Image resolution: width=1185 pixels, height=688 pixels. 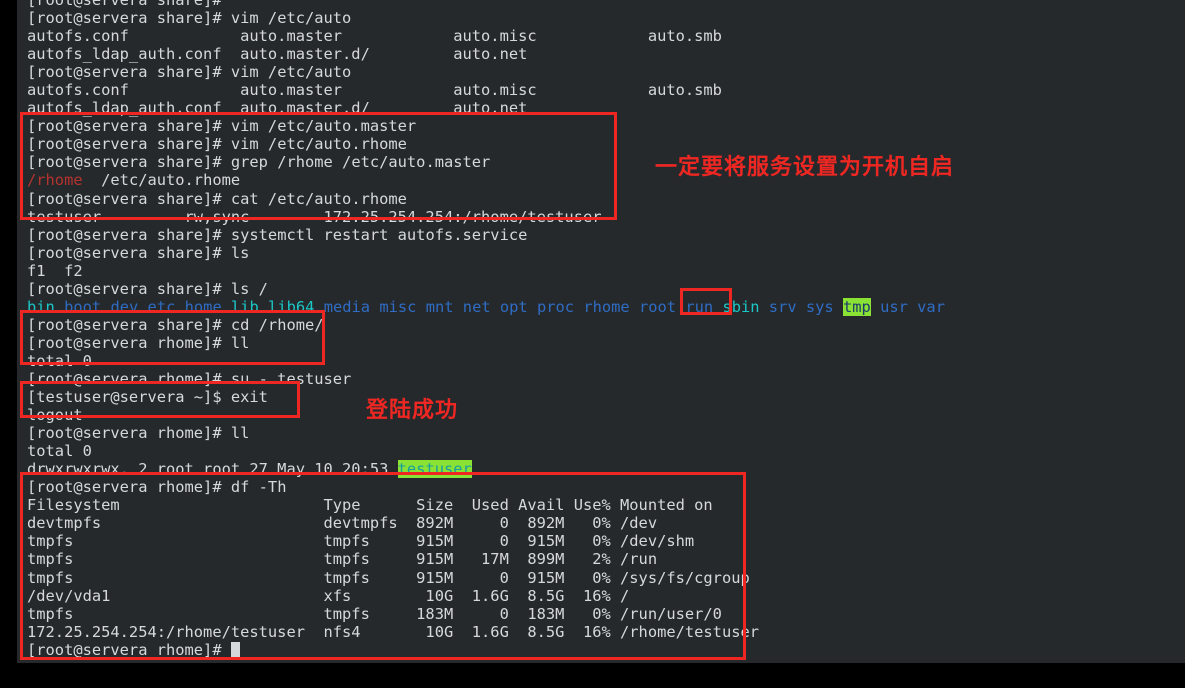 What do you see at coordinates (486, 415) in the screenshot?
I see `terminal-line: logout` at bounding box center [486, 415].